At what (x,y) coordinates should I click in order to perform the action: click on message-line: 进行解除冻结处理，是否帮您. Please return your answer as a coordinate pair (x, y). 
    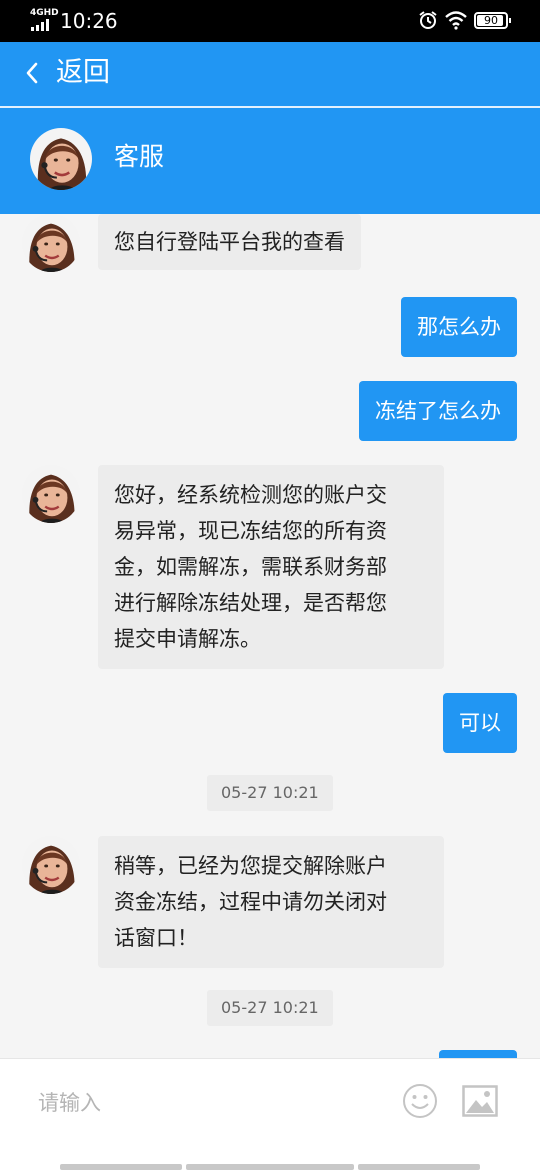
    Looking at the image, I should click on (250, 603).